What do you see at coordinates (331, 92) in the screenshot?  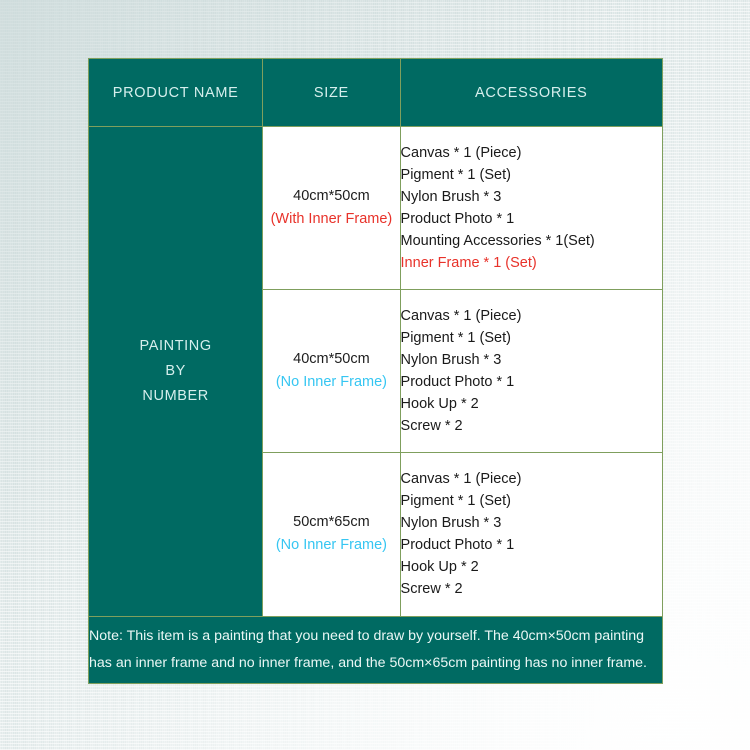 I see `header-size: SIZE` at bounding box center [331, 92].